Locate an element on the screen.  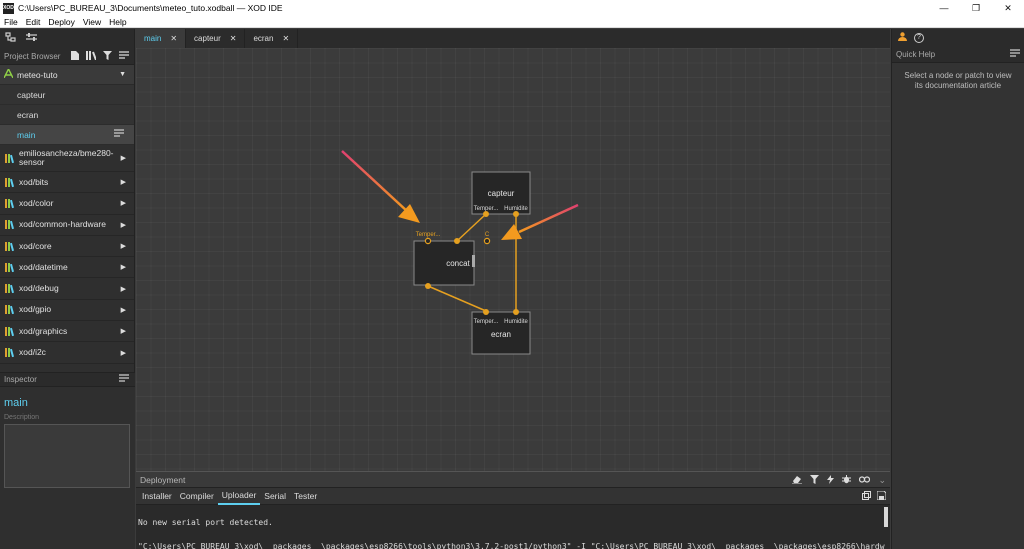
library-name: xod/common-hardware is located at coordinates (62, 224).